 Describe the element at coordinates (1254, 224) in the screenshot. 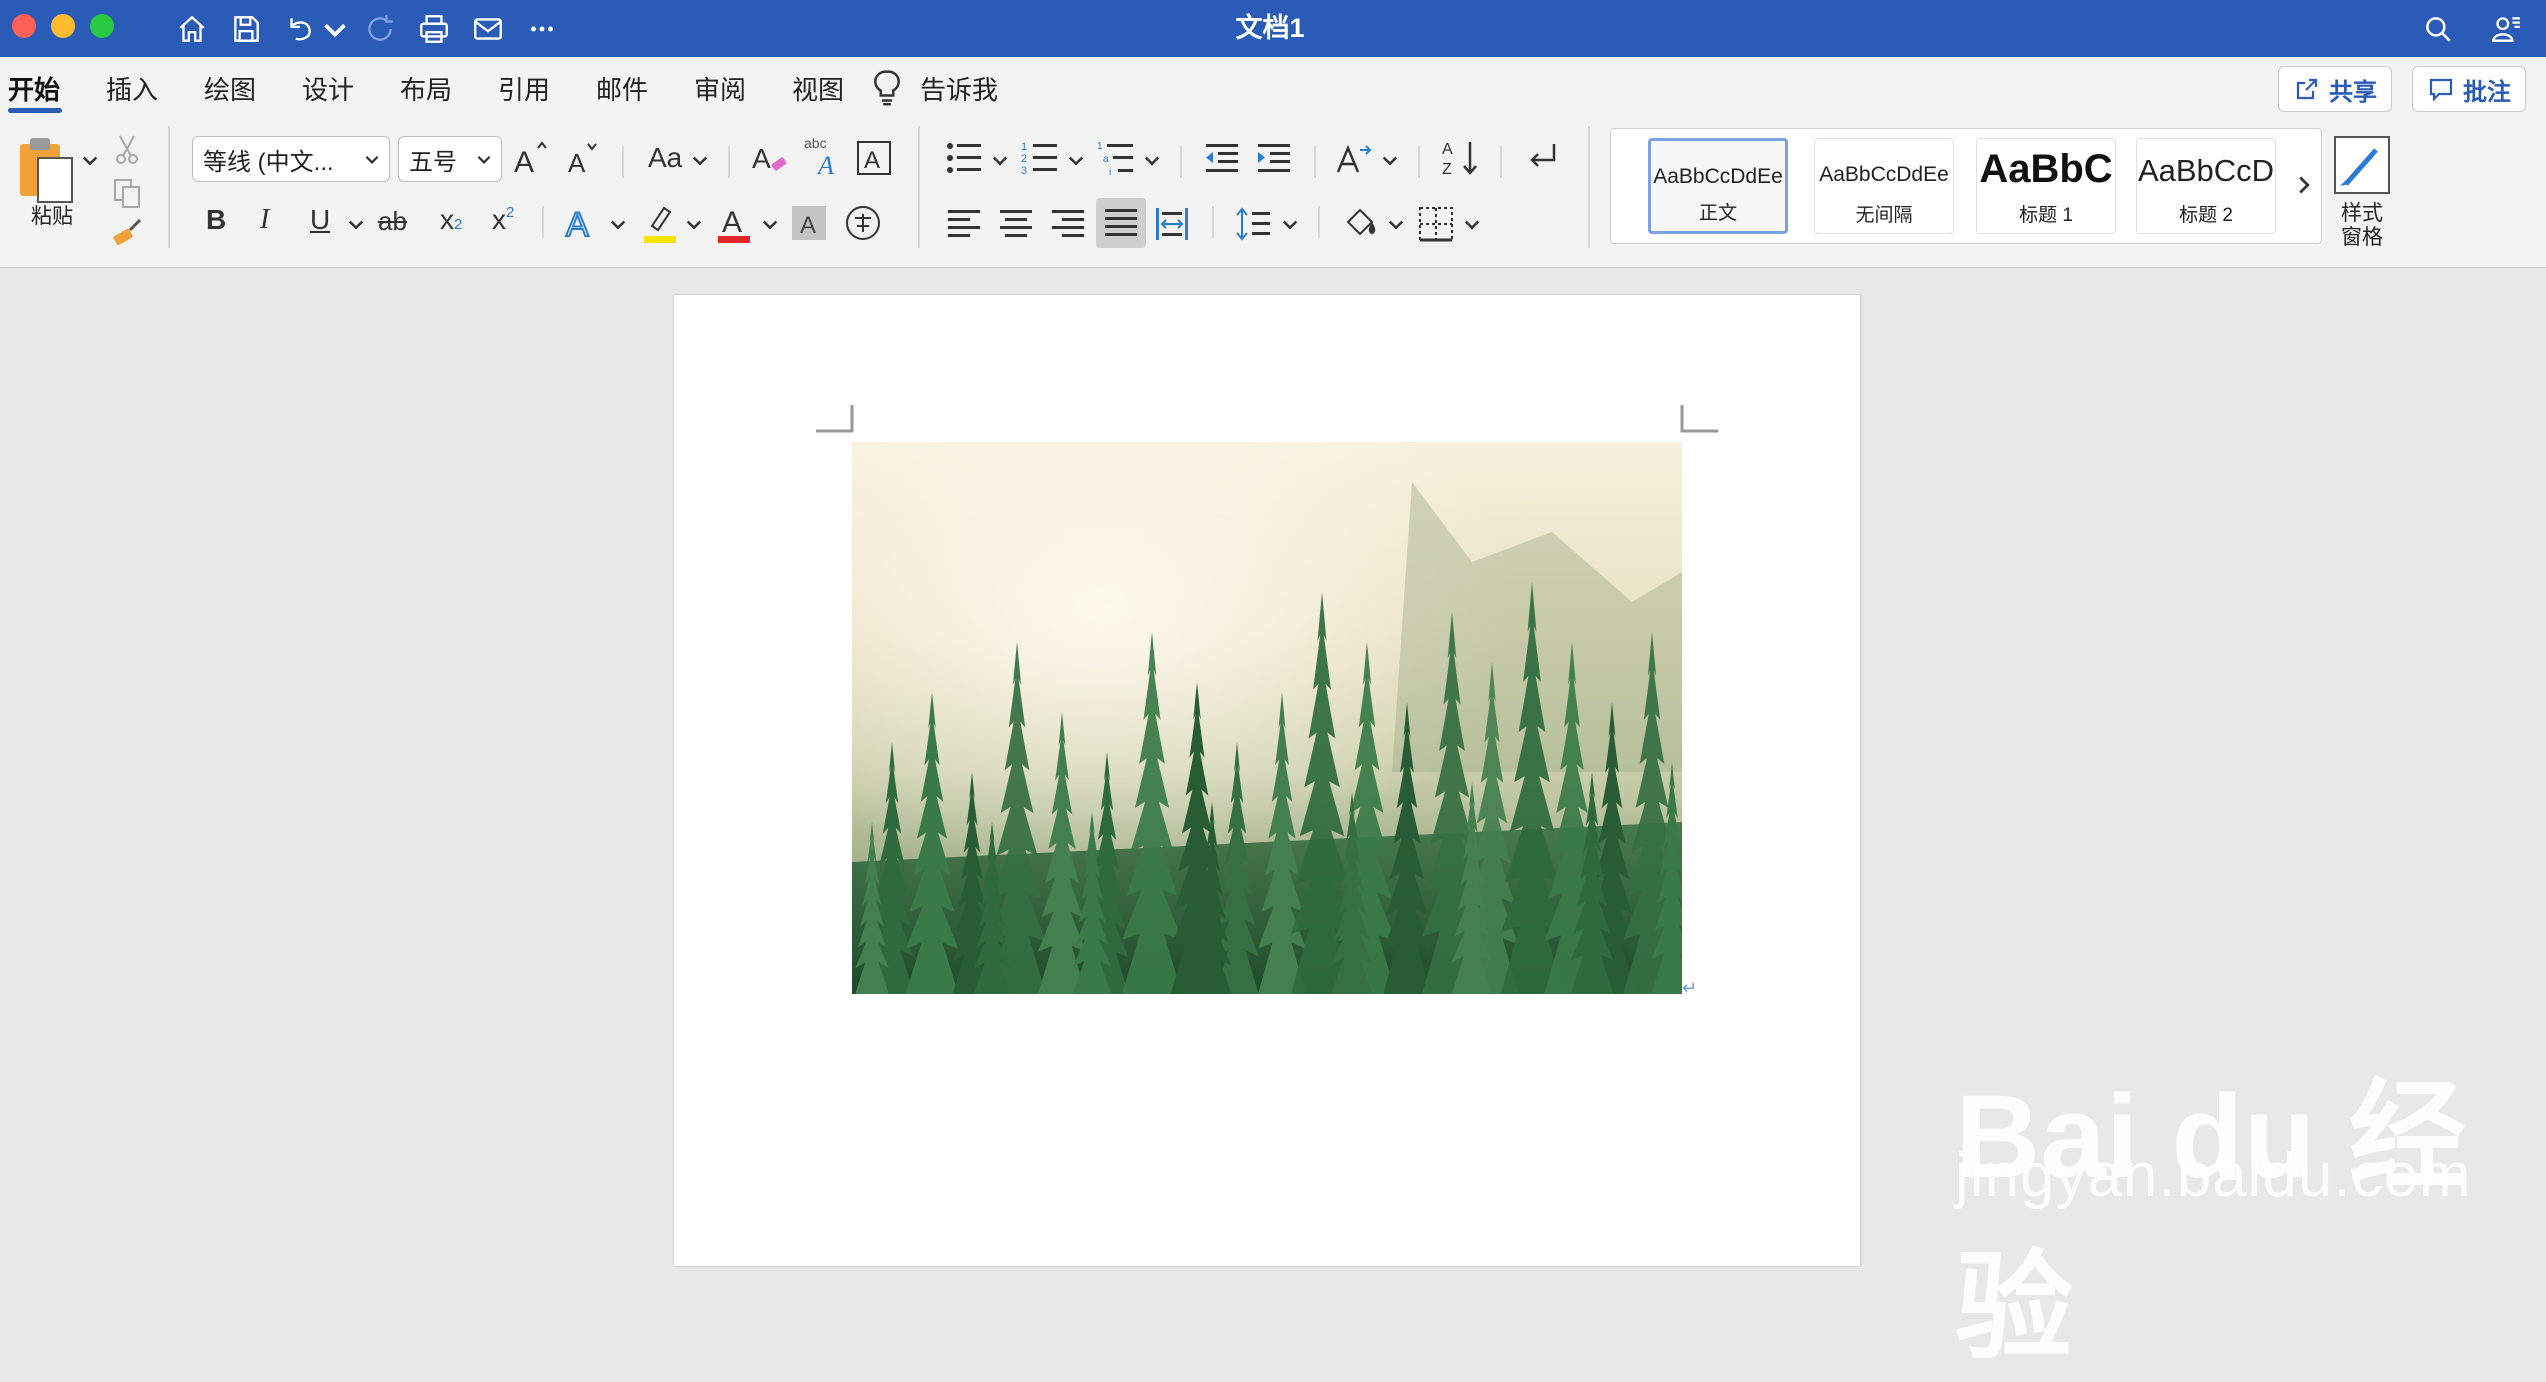

I see `line-spacing-icon` at that location.